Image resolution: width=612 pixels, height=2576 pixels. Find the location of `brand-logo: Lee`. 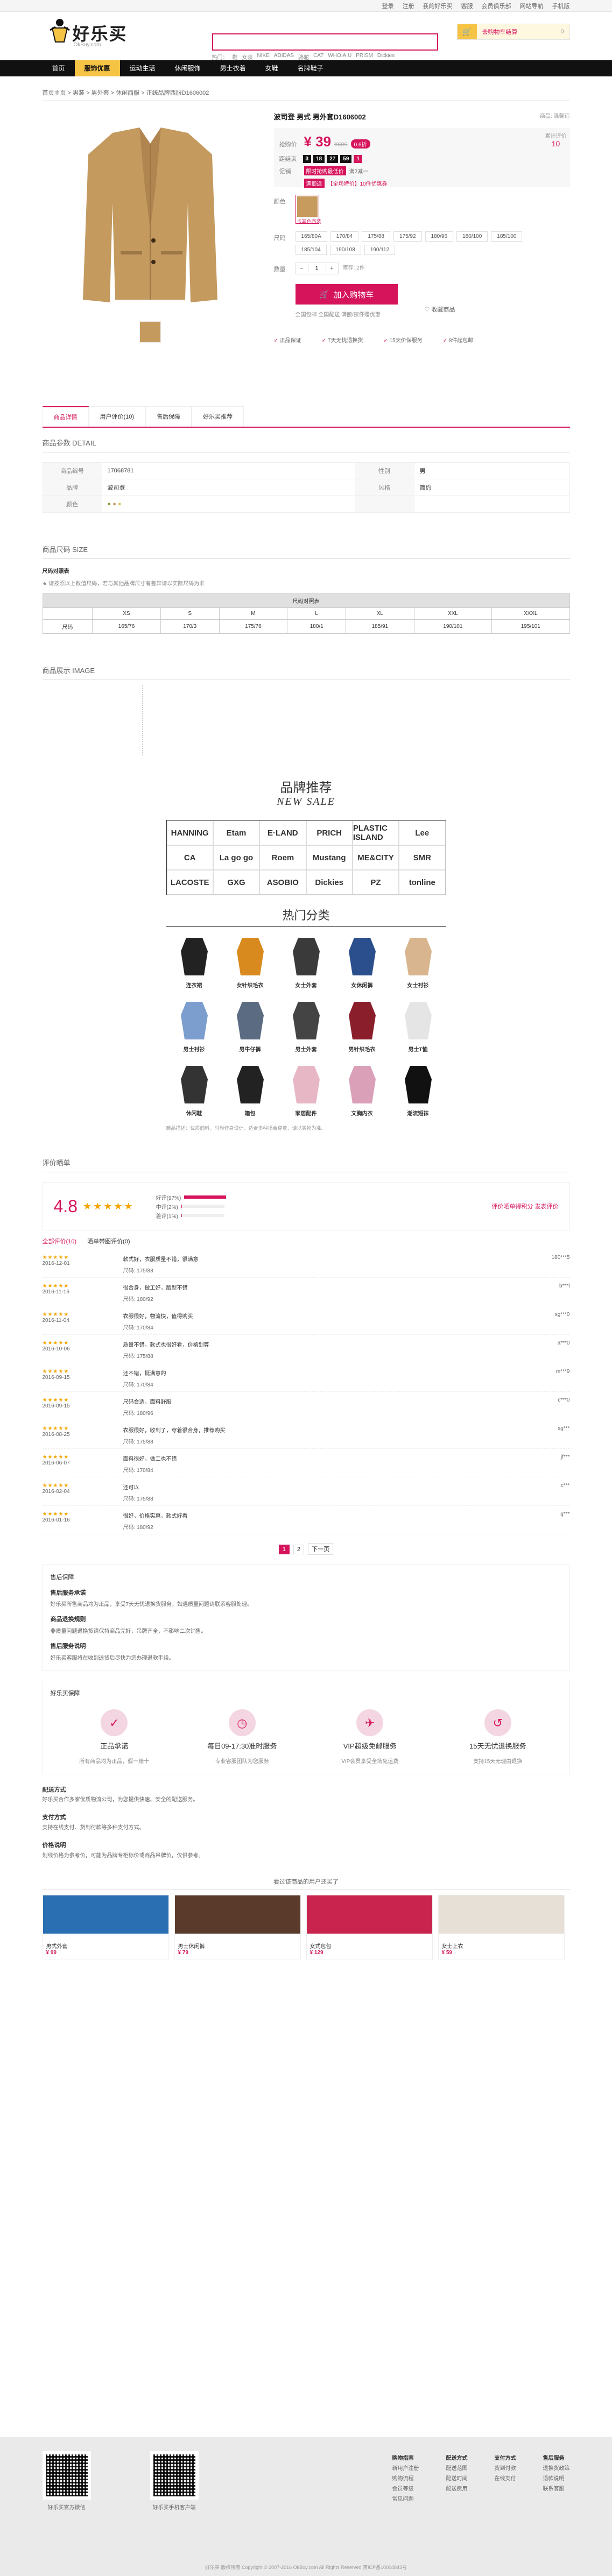

brand-logo: Lee is located at coordinates (423, 832).